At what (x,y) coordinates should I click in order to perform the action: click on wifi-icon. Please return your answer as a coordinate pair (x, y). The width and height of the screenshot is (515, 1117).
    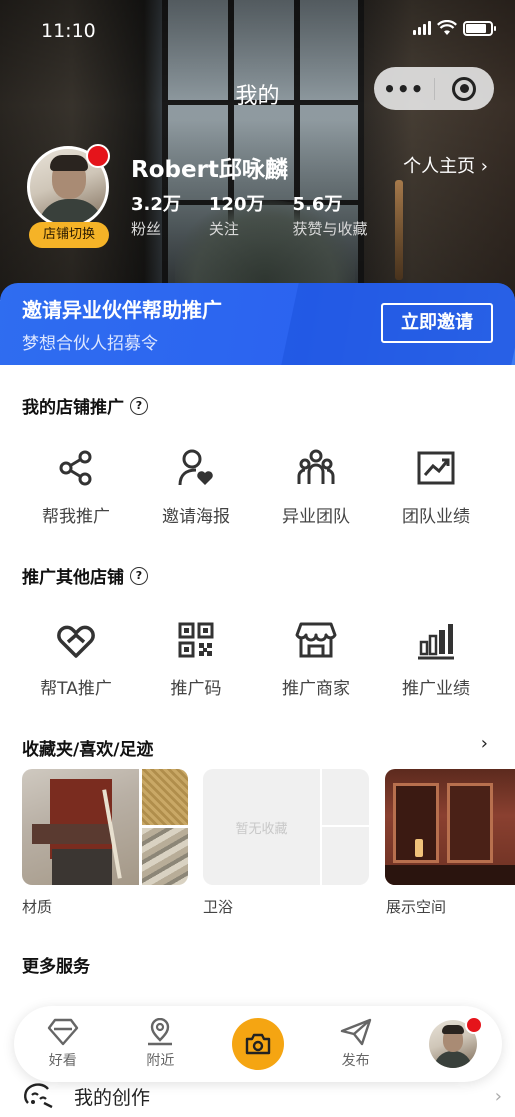
    Looking at the image, I should click on (447, 27).